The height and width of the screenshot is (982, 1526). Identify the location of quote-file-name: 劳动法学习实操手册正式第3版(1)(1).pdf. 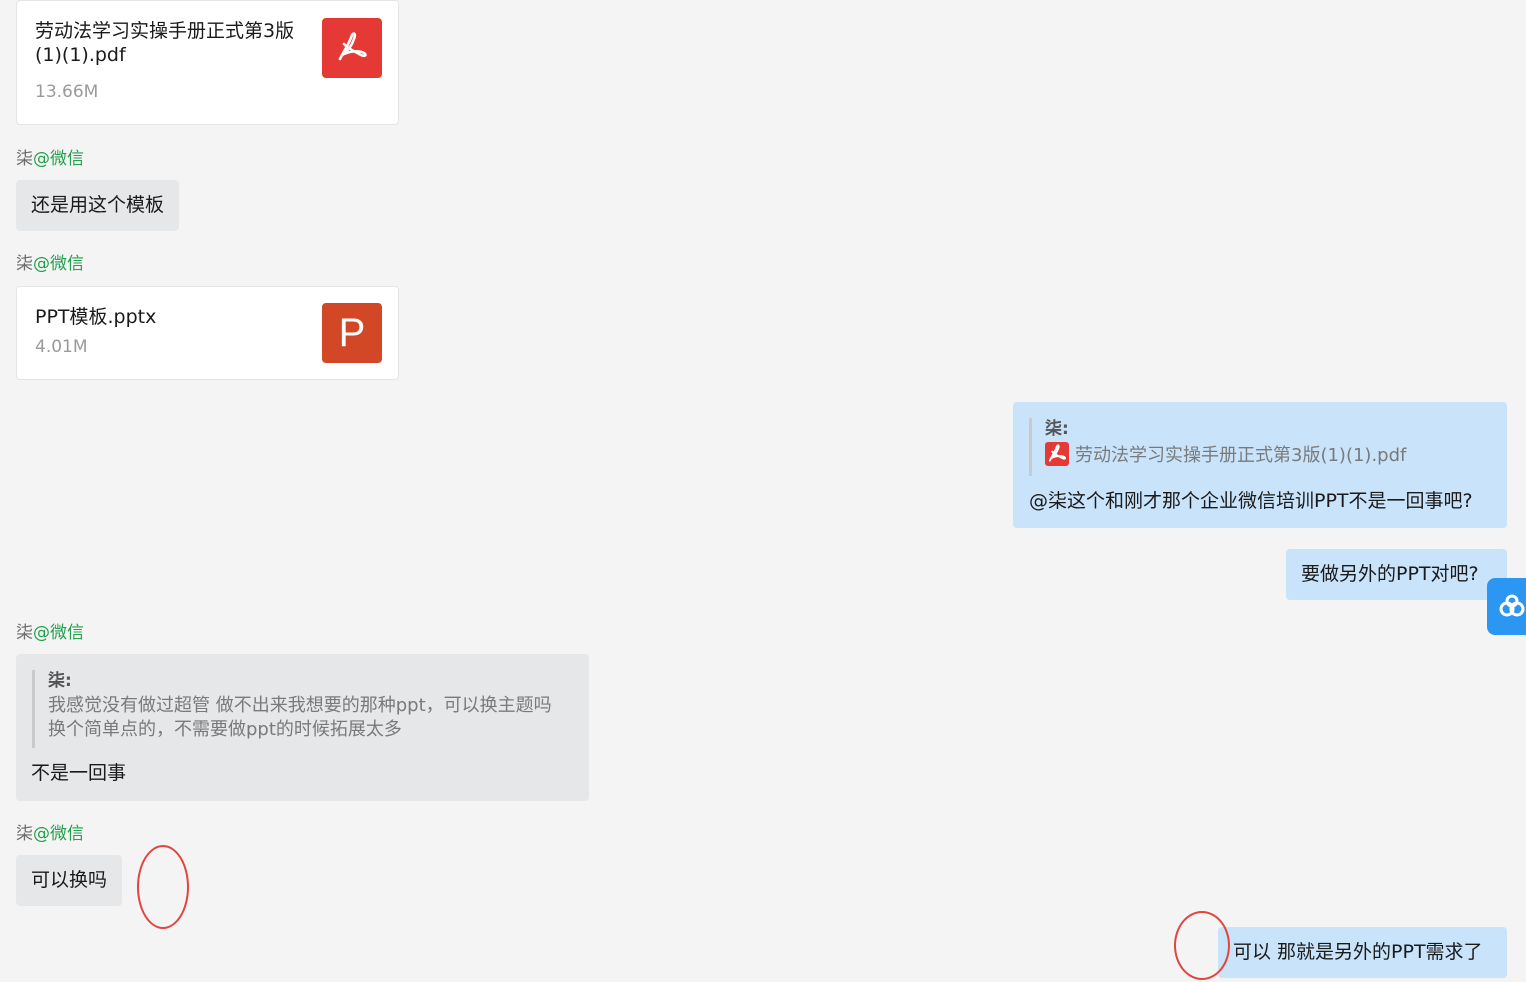
(1241, 455).